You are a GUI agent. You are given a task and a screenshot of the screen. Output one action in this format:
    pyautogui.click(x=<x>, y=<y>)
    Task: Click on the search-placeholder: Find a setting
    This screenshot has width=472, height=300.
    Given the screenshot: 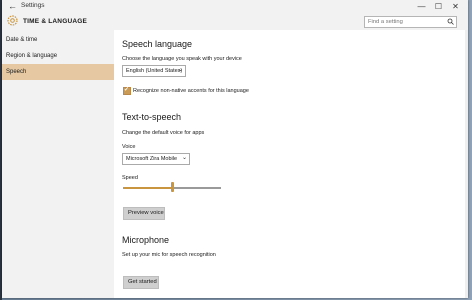 What is the action you would take?
    pyautogui.click(x=385, y=22)
    